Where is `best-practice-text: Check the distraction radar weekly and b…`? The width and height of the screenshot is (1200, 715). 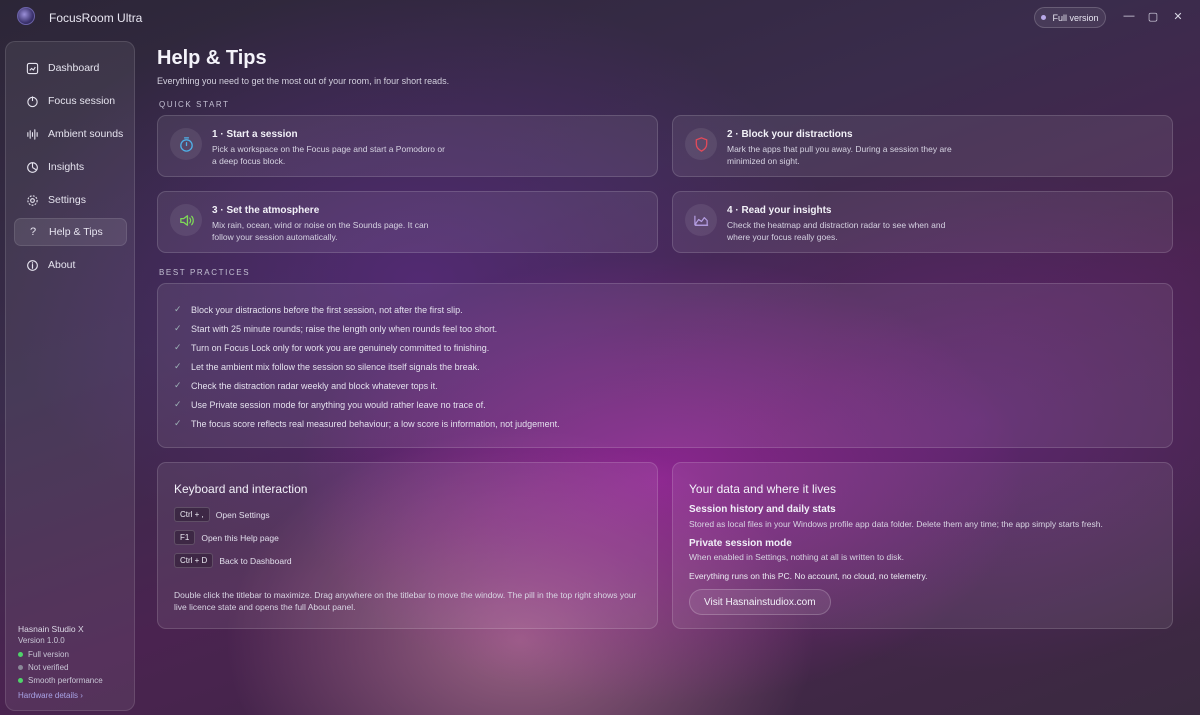 best-practice-text: Check the distraction radar weekly and b… is located at coordinates (314, 385).